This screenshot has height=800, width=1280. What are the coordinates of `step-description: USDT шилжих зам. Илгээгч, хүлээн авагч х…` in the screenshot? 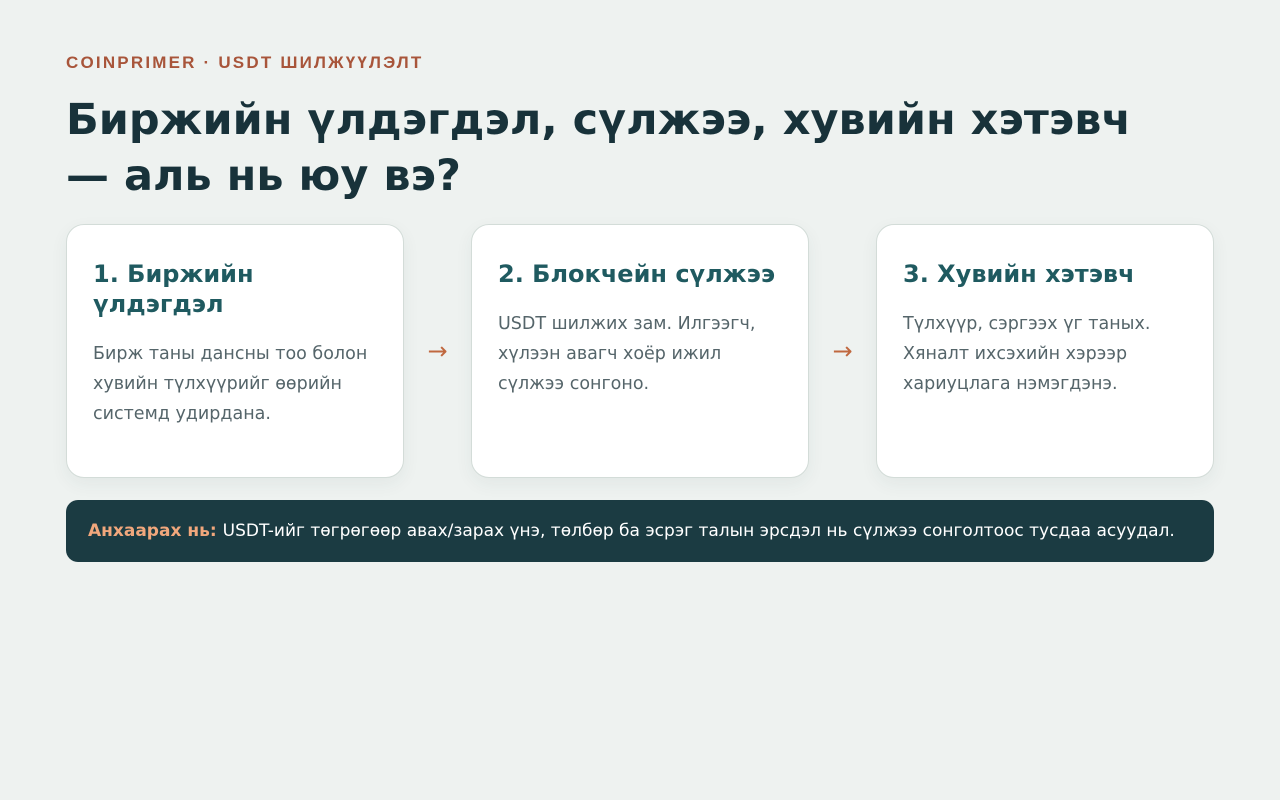 It's located at (627, 354).